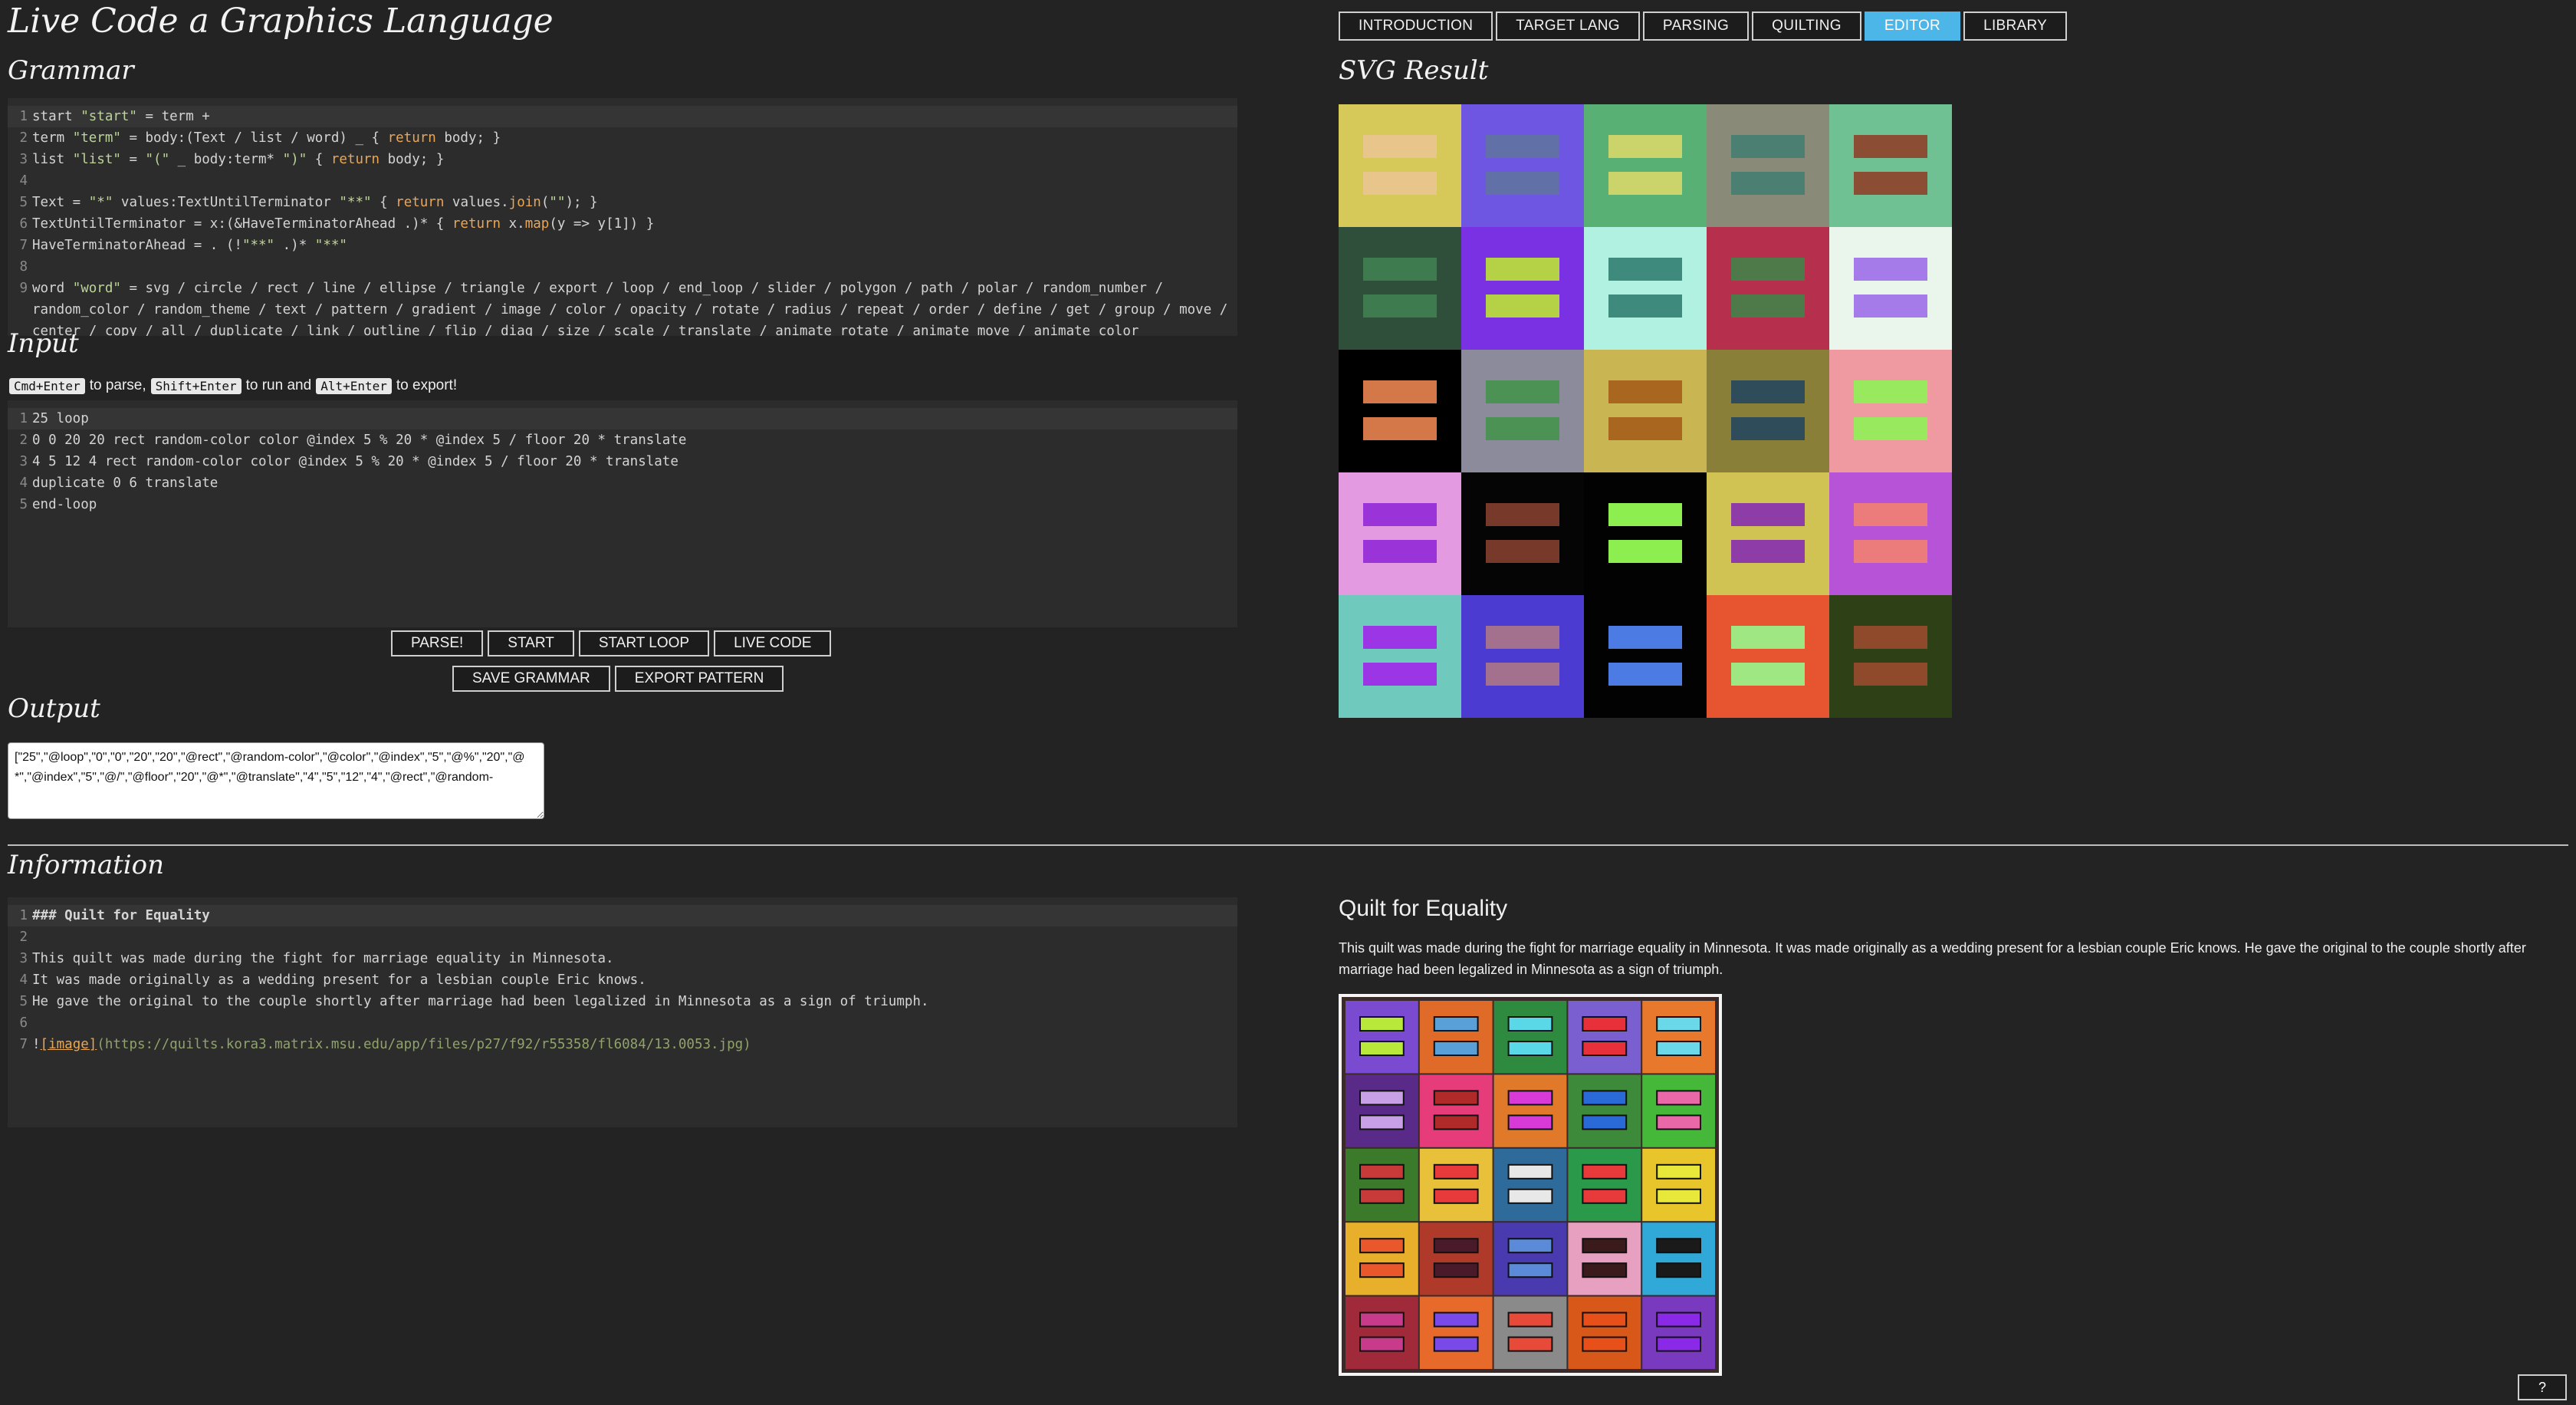  Describe the element at coordinates (623, 1023) in the screenshot. I see `info-line: 6` at that location.